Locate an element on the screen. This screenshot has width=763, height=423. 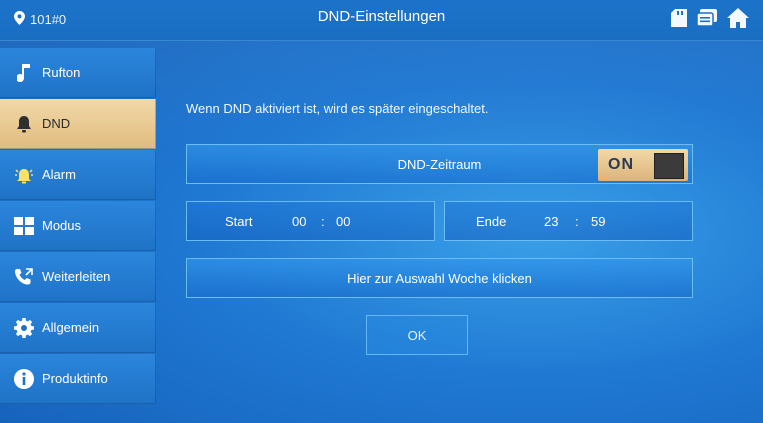
toggle-knob is located at coordinates (669, 166).